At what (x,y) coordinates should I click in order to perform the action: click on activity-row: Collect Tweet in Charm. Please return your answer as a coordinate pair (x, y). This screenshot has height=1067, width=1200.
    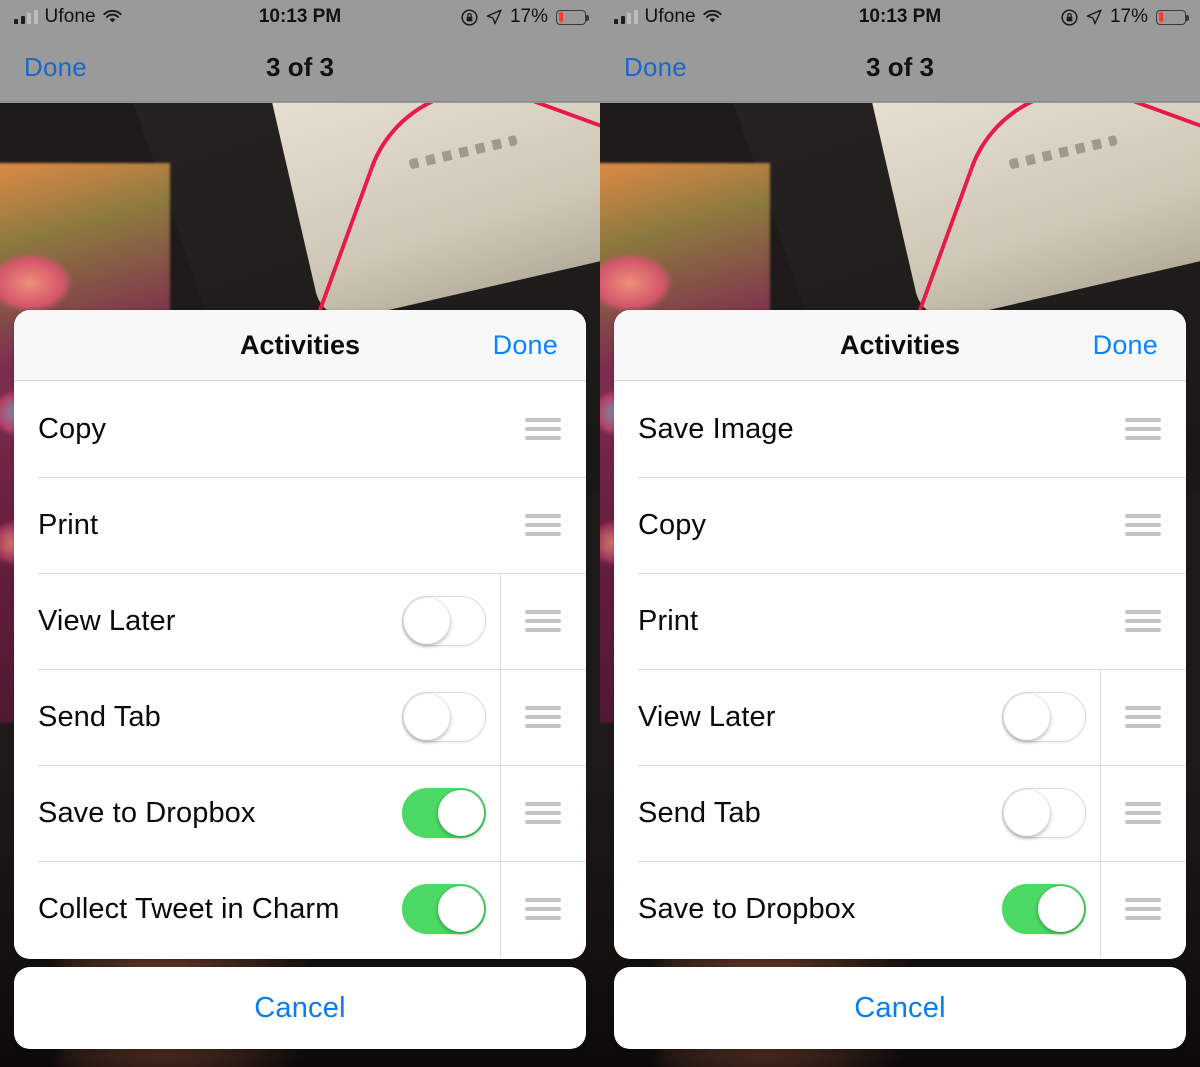
    Looking at the image, I should click on (300, 909).